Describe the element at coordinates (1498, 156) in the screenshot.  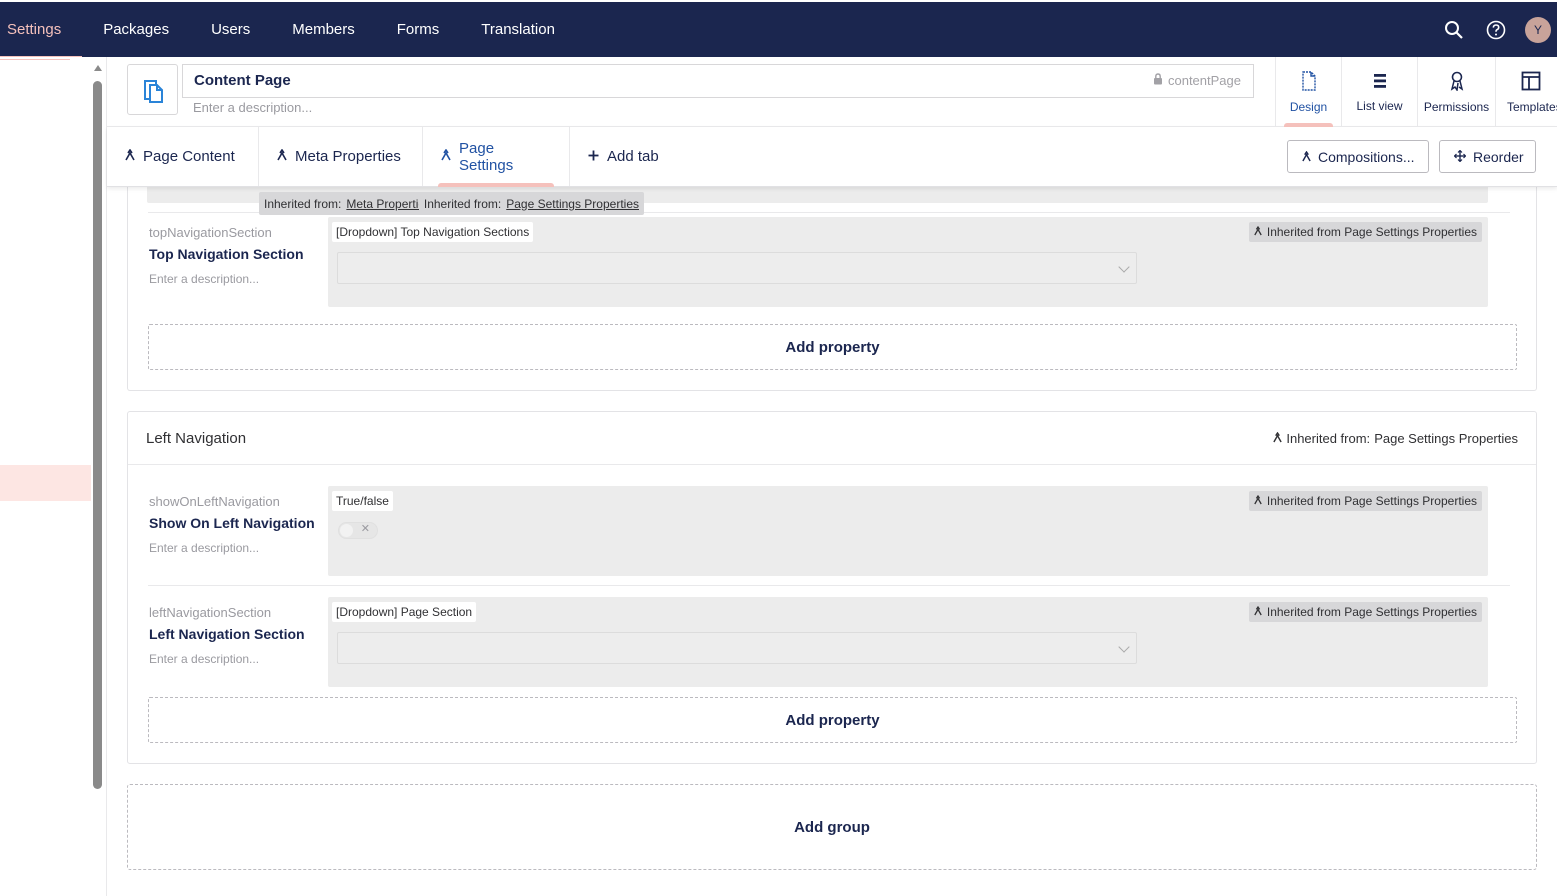
I see `reorder-label: Reorder` at that location.